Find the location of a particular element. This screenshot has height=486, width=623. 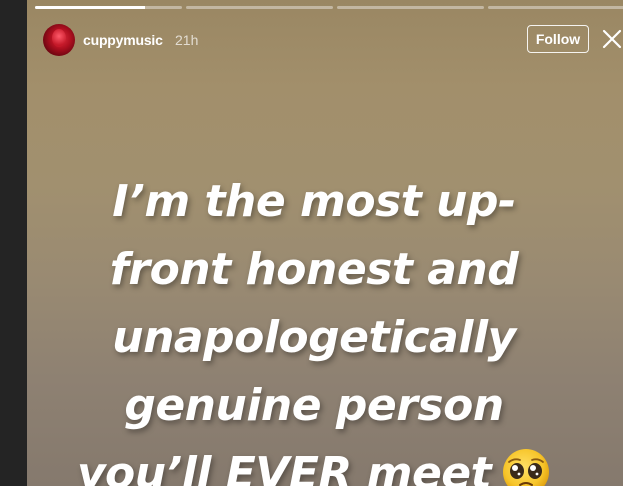

follow-button: Follow is located at coordinates (558, 39).